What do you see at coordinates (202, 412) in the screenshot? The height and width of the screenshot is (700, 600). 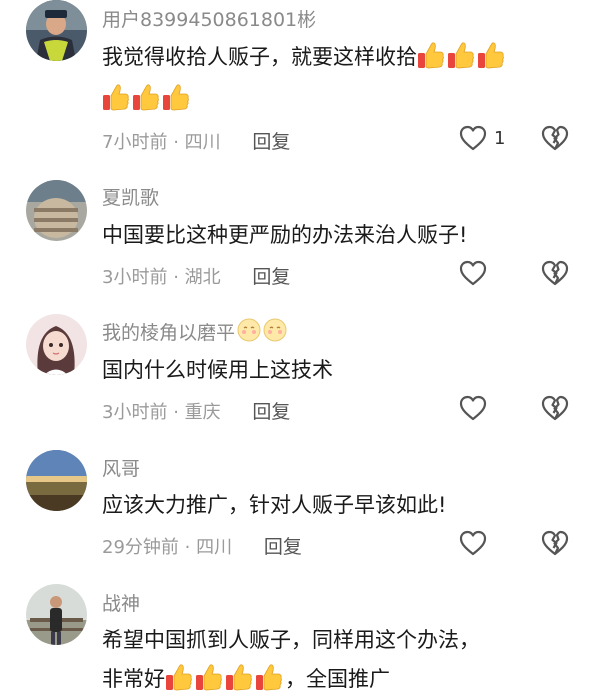 I see `location: 重庆` at bounding box center [202, 412].